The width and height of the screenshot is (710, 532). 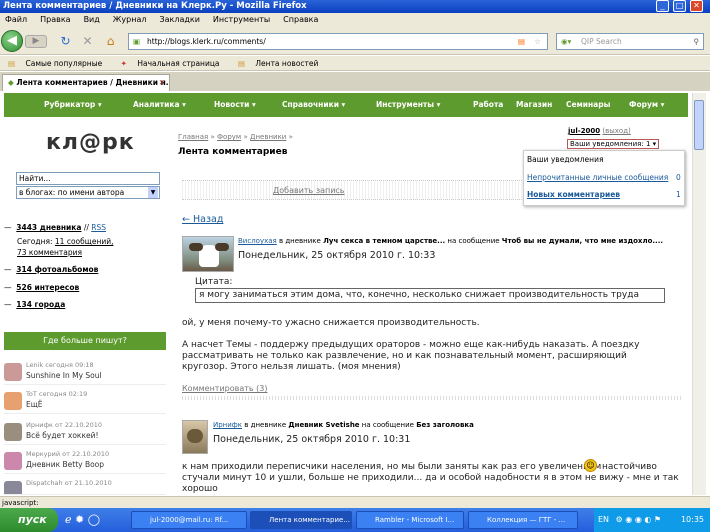 What do you see at coordinates (534, 105) in the screenshot?
I see `nav-shop: Магазин` at bounding box center [534, 105].